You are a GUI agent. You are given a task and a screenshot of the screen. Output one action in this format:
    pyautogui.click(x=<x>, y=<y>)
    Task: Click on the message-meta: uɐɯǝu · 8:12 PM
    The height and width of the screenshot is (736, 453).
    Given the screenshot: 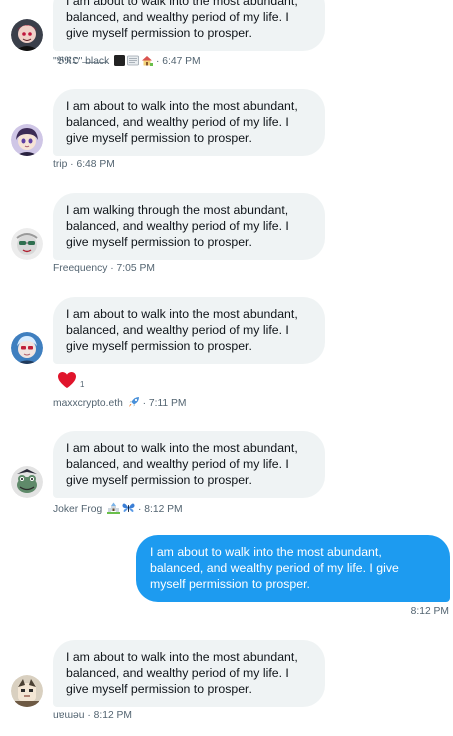 What is the action you would take?
    pyautogui.click(x=92, y=715)
    